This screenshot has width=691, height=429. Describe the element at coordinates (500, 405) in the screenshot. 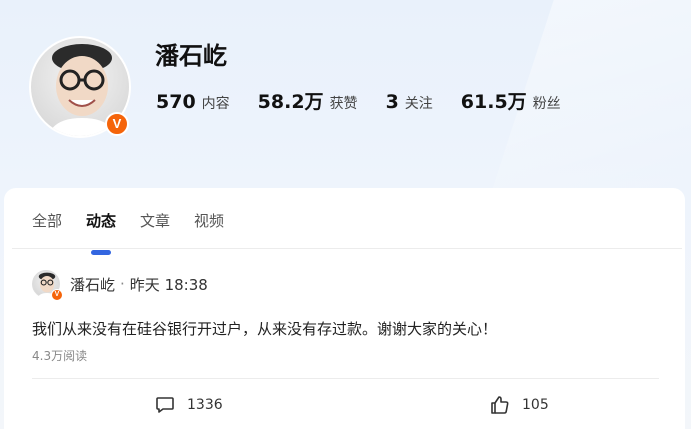

I see `thumbs-up-icon` at that location.